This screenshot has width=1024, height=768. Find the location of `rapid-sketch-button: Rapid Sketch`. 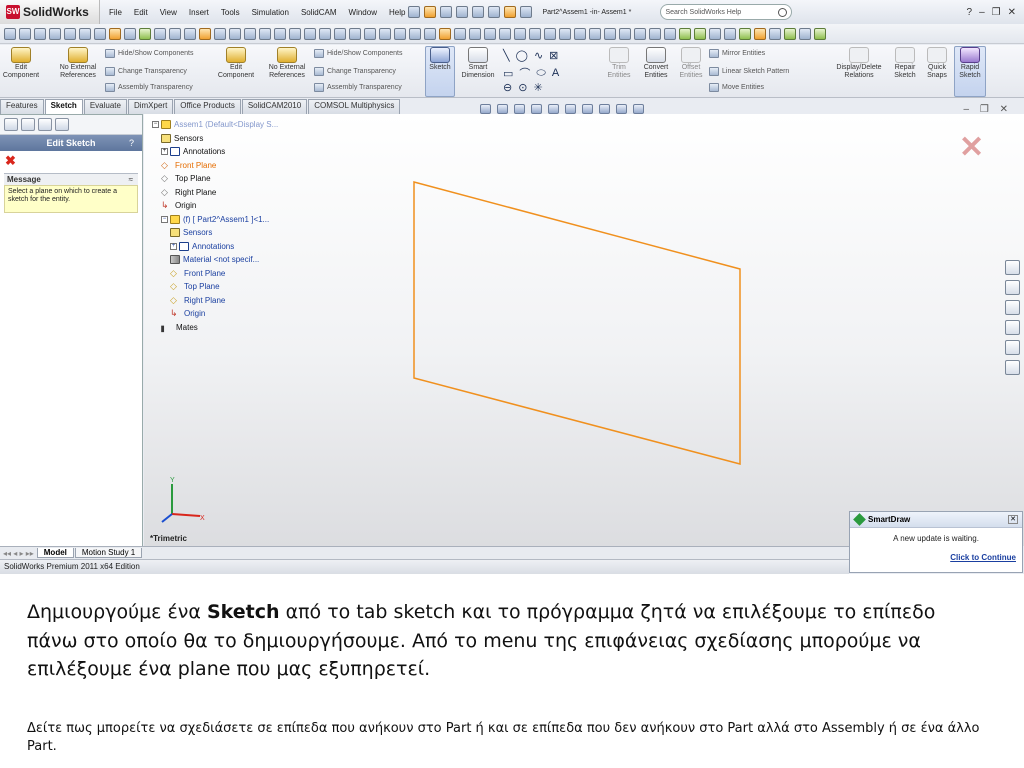

rapid-sketch-button: Rapid Sketch is located at coordinates (970, 63).